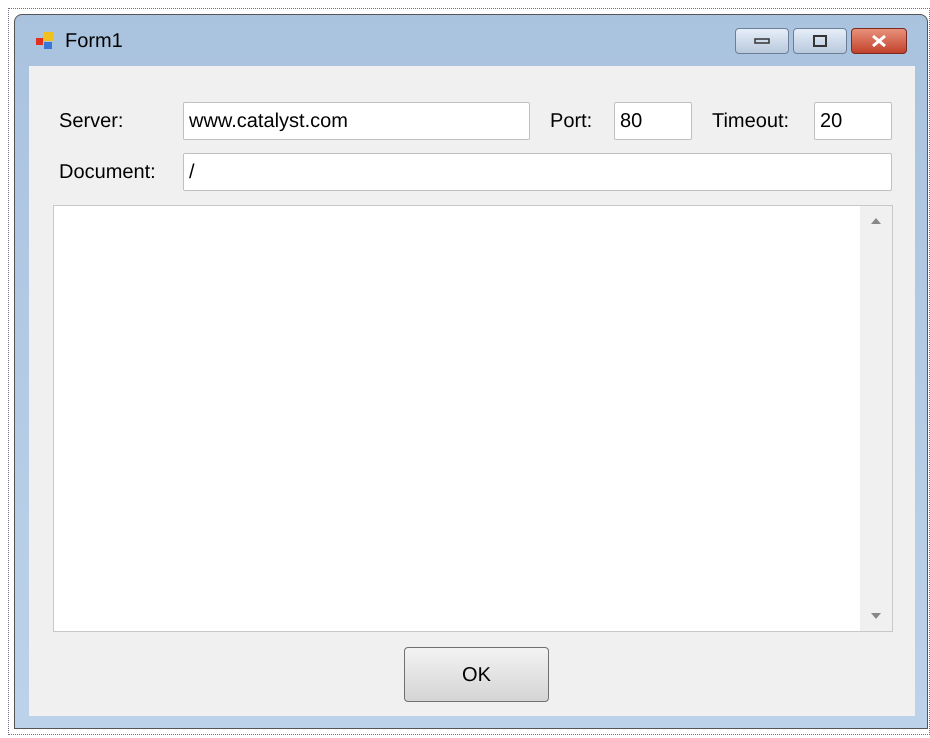 The height and width of the screenshot is (738, 930). What do you see at coordinates (91, 121) in the screenshot?
I see `field-label: Server:` at bounding box center [91, 121].